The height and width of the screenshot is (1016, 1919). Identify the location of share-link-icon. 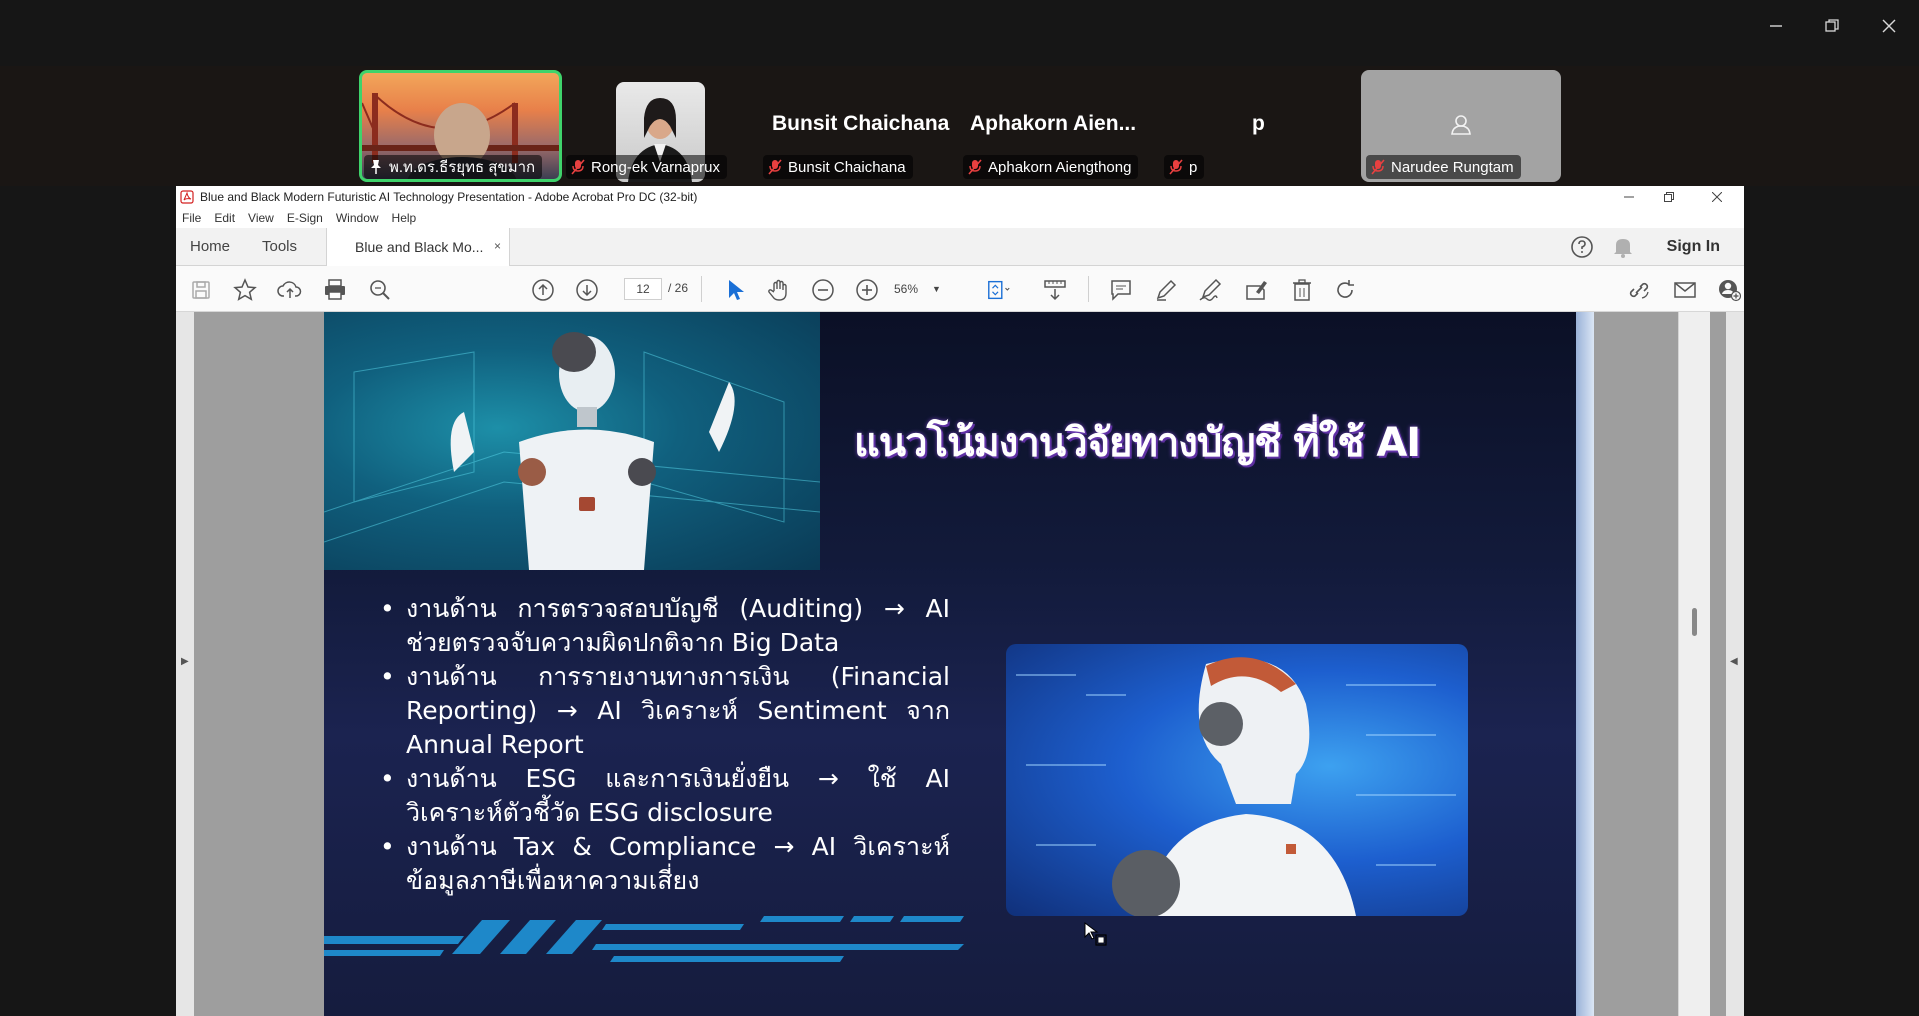
(1639, 290).